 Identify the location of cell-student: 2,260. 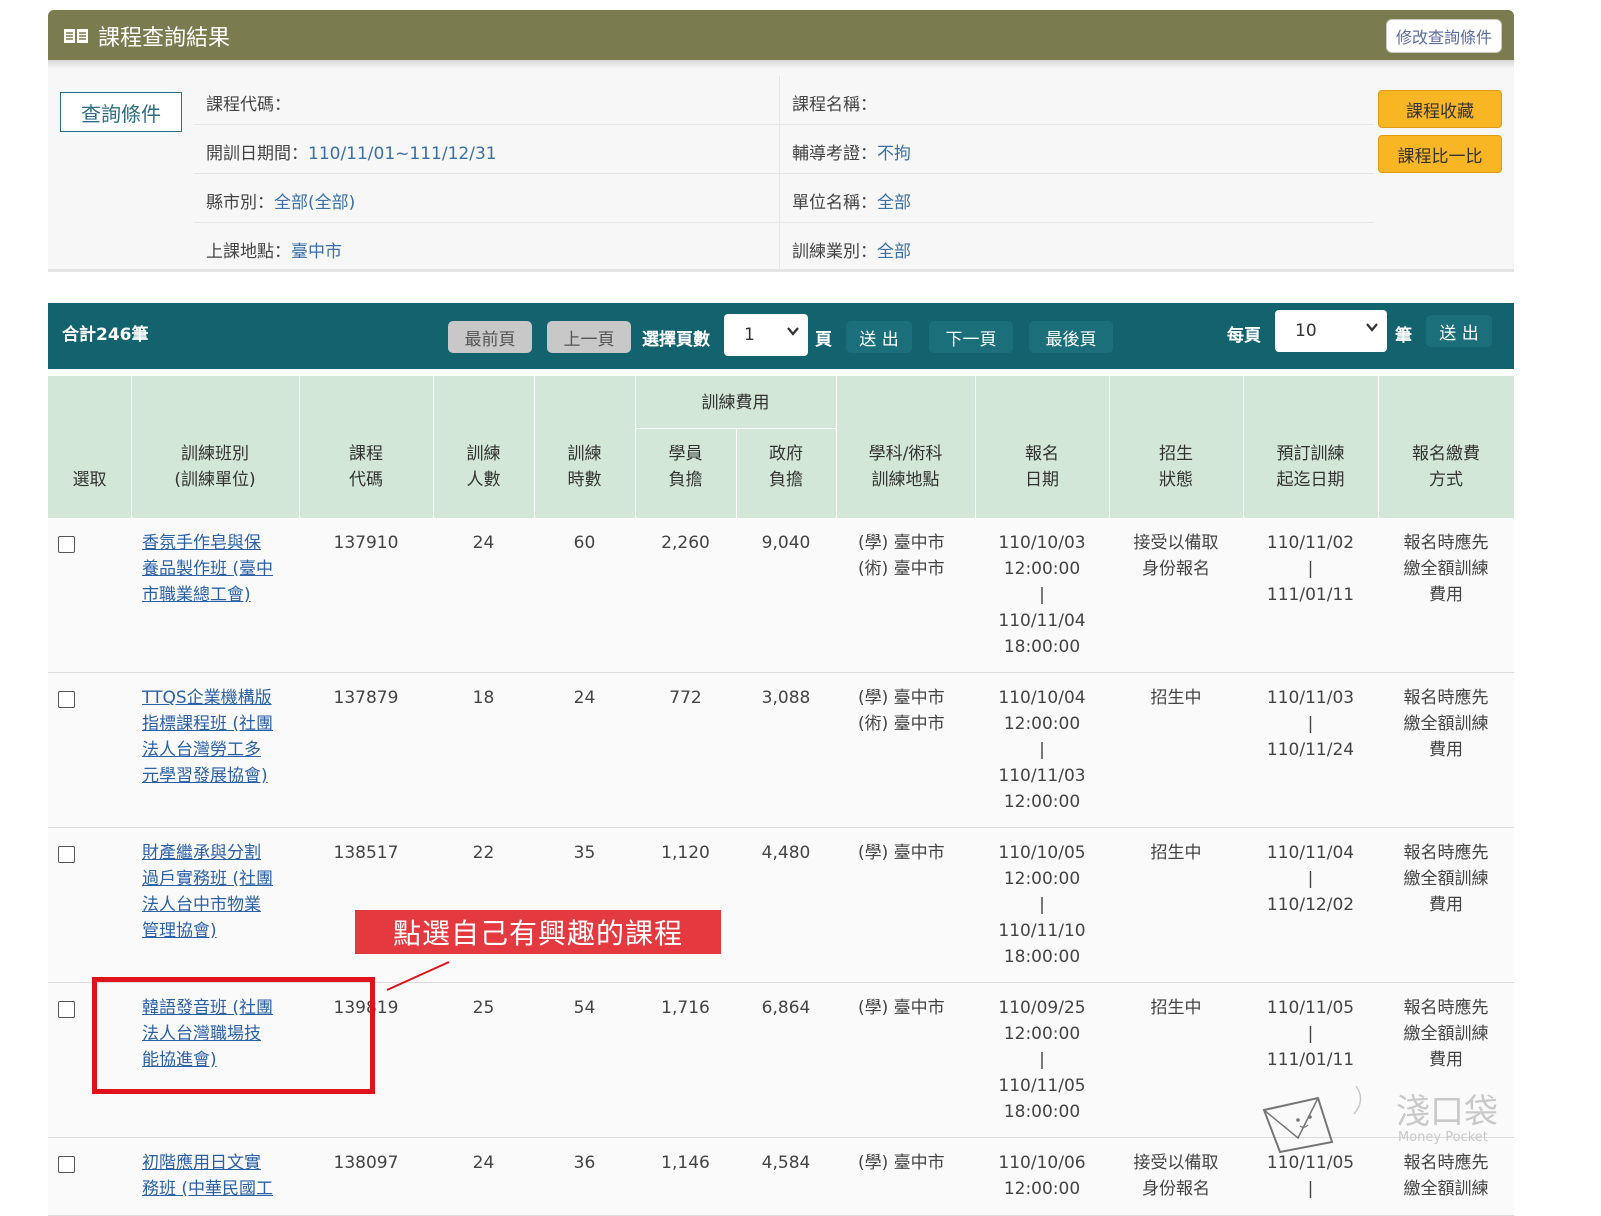
(685, 543).